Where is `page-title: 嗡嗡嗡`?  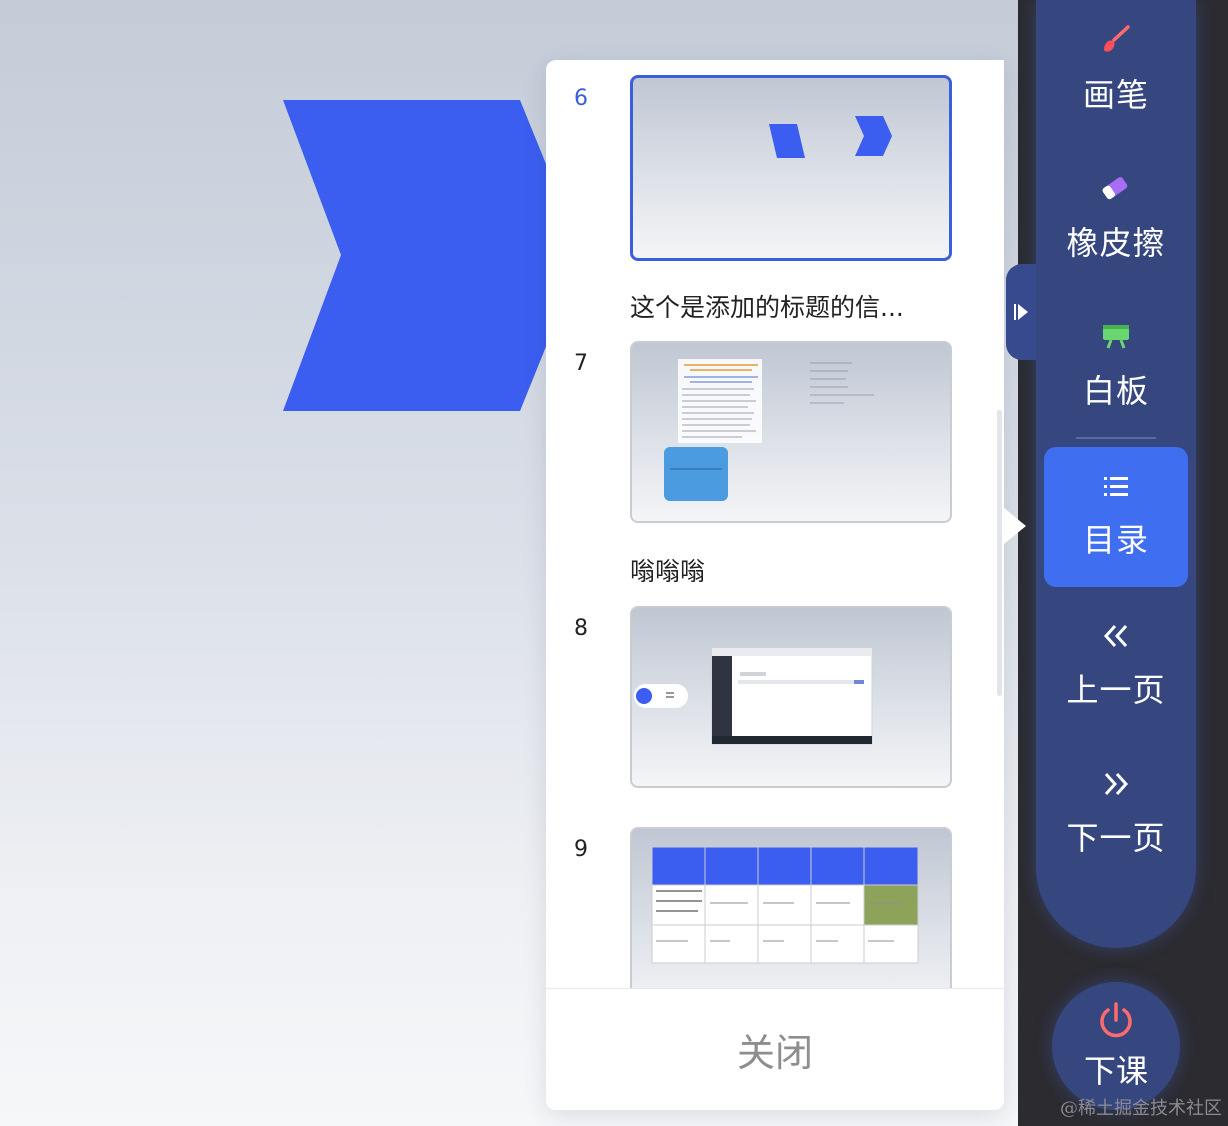 page-title: 嗡嗡嗡 is located at coordinates (668, 571).